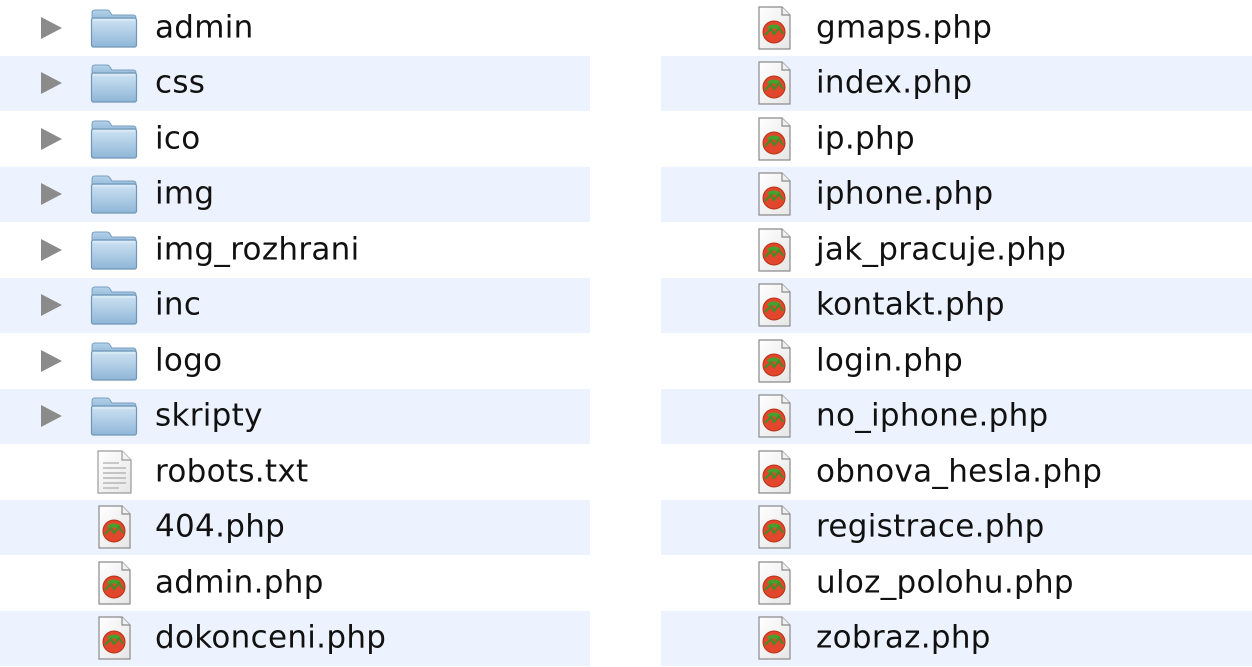 Image resolution: width=1252 pixels, height=667 pixels. I want to click on file-name-label: logo, so click(189, 360).